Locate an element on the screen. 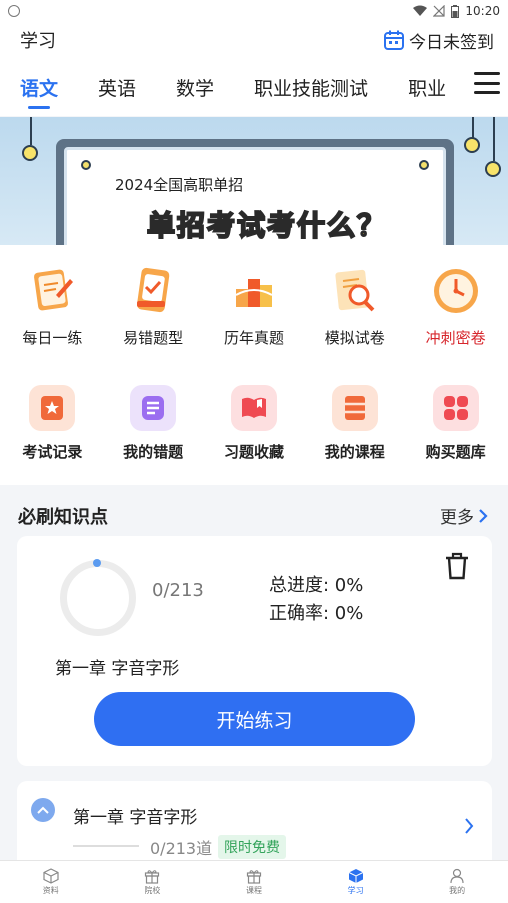 The width and height of the screenshot is (508, 903). favorites-label: 习题收藏 is located at coordinates (253, 452).